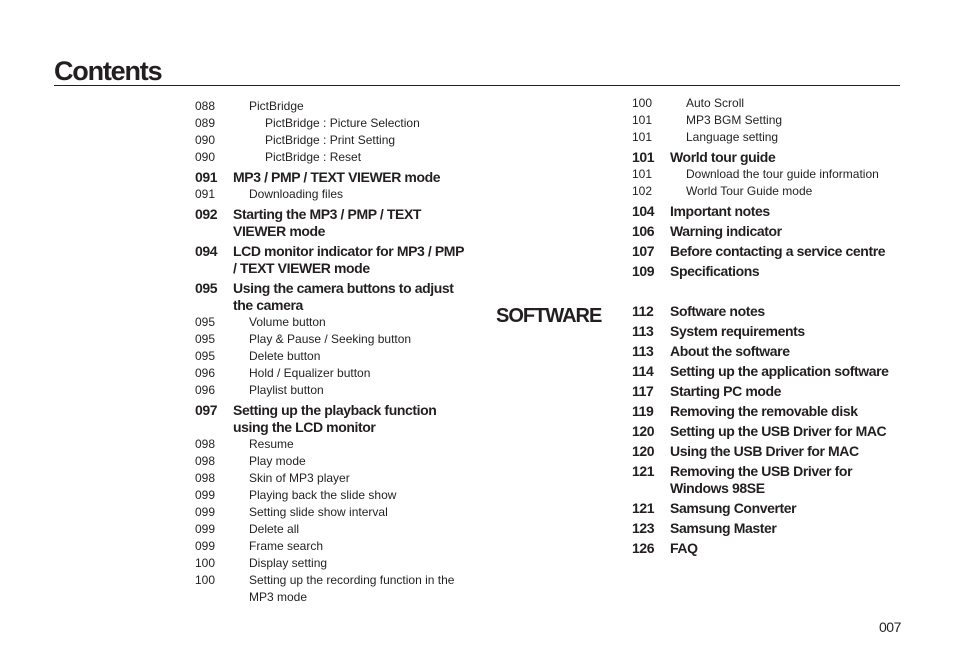  I want to click on toc-chapter-entry: 106 Warning indicator, so click(767, 231).